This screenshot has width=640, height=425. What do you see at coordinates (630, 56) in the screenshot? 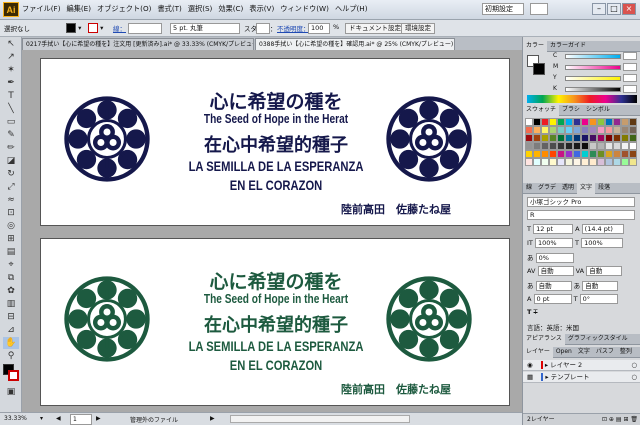
I see `cyan-value` at bounding box center [630, 56].